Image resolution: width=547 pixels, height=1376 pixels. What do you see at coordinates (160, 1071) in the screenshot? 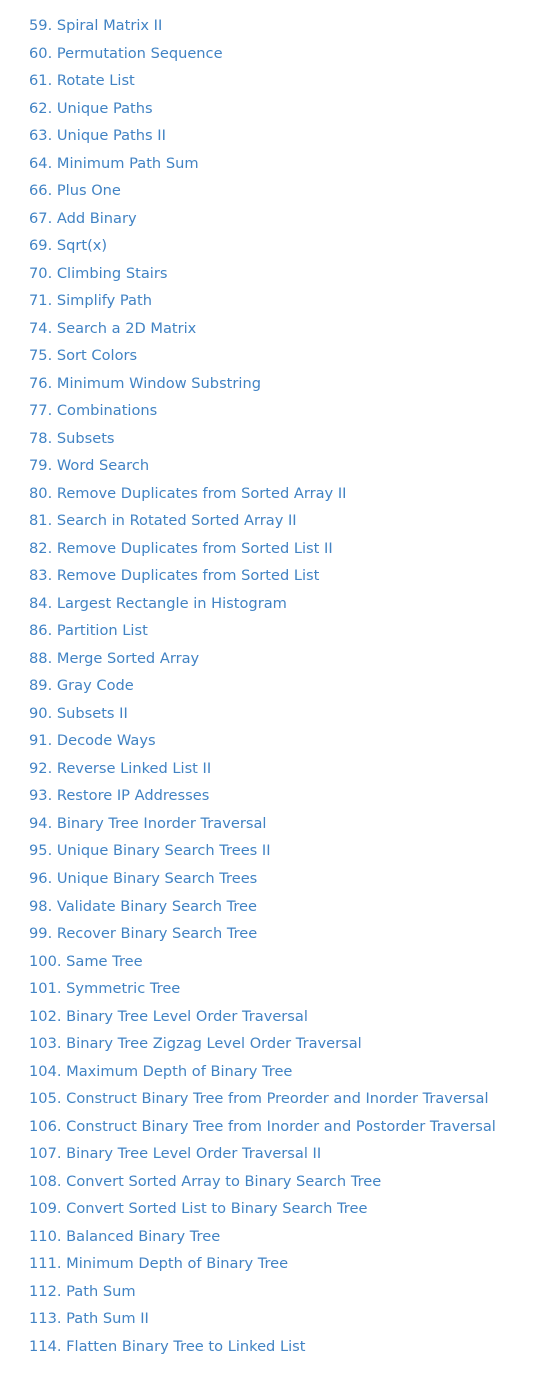
I see `problem-link: 104. Maximum Depth of Binary Tree` at bounding box center [160, 1071].